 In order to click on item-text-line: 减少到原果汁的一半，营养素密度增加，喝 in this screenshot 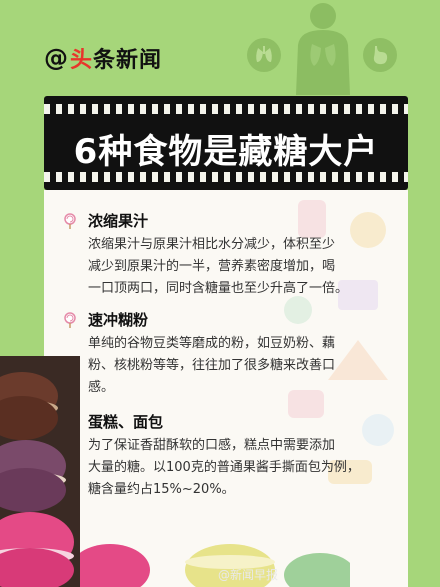, I will do `click(212, 266)`.